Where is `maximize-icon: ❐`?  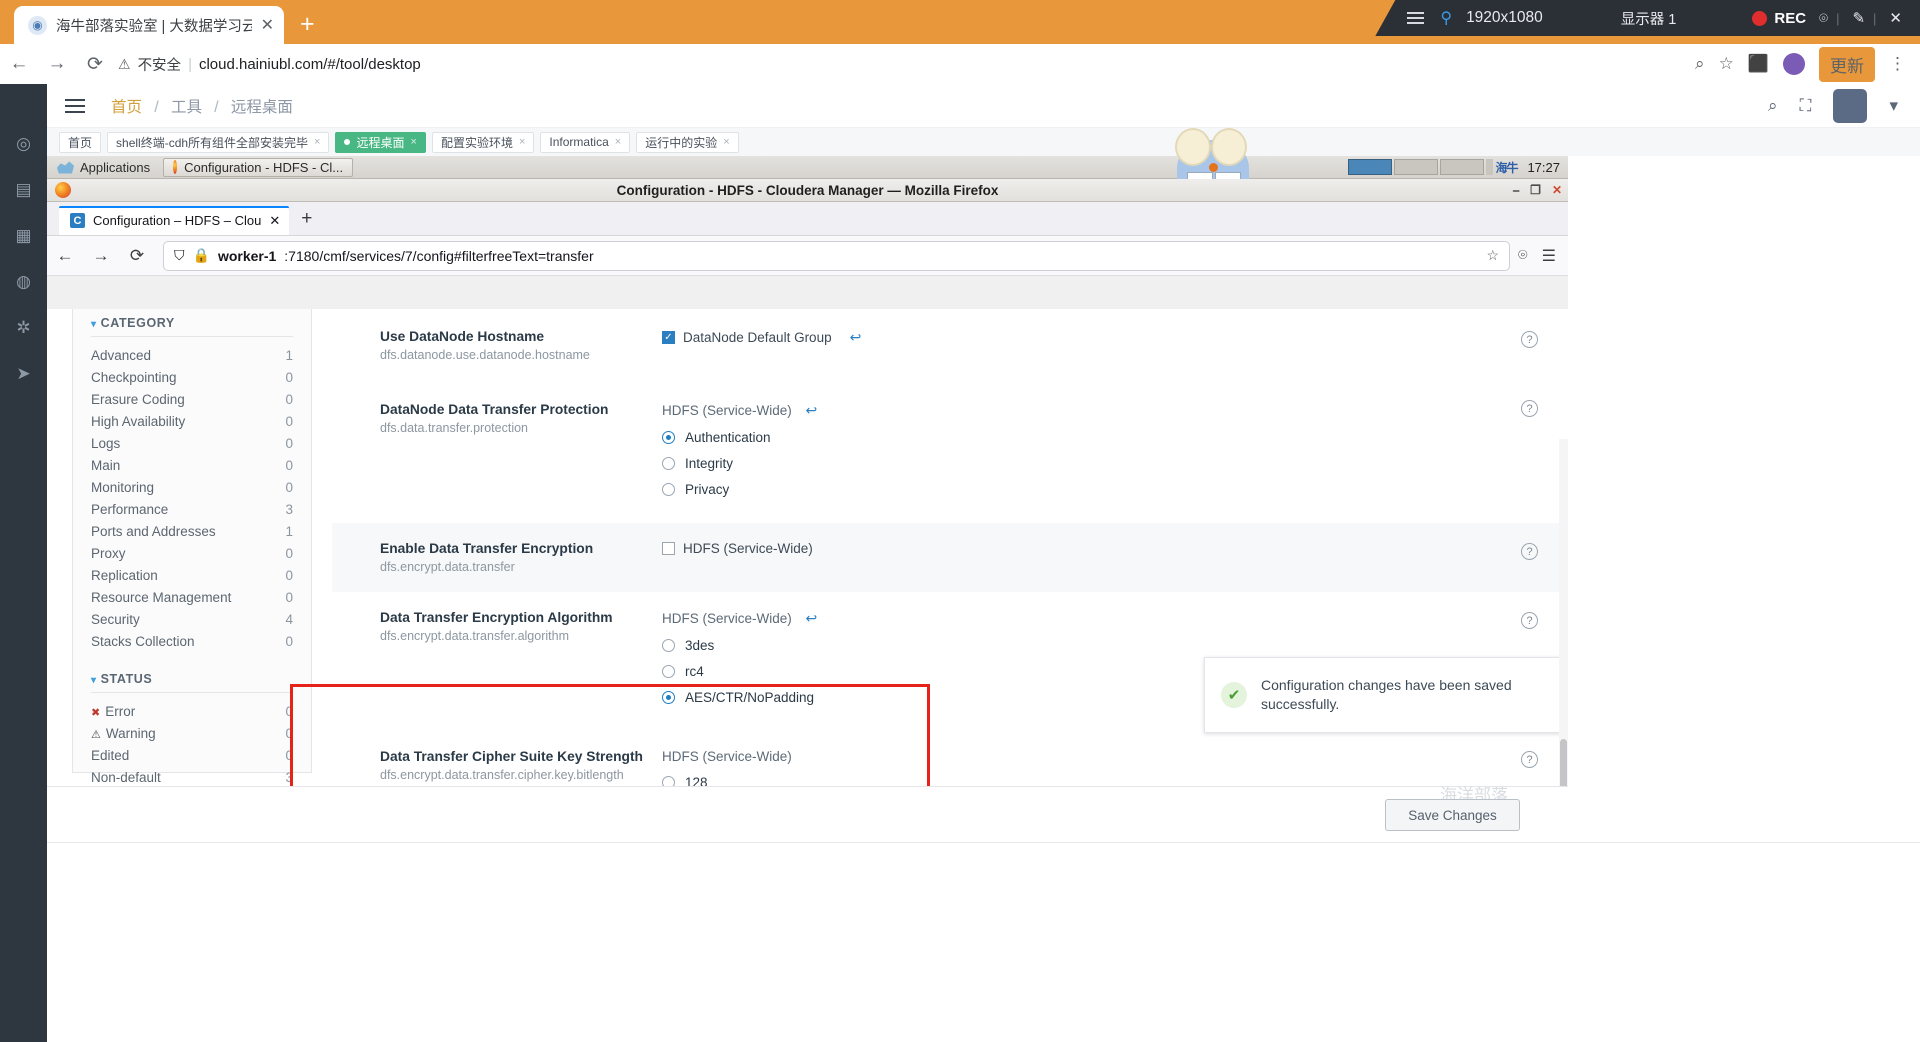
maximize-icon: ❐ is located at coordinates (1535, 190).